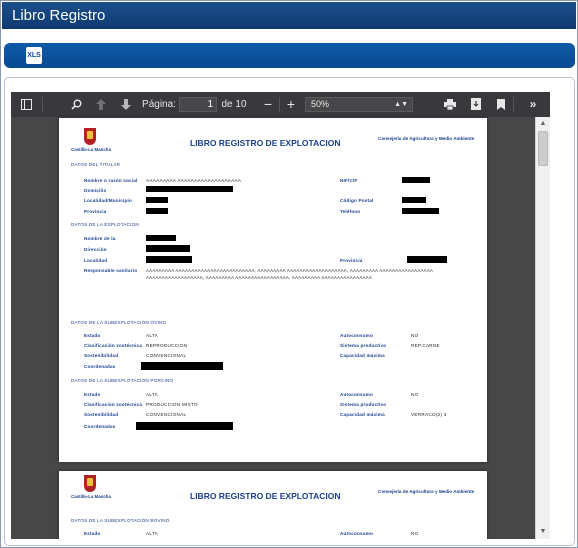 The width and height of the screenshot is (578, 548). Describe the element at coordinates (280, 104) in the screenshot. I see `pdf-toolbar: Página: 1 de 10 − + 50% ▲▼ »` at that location.